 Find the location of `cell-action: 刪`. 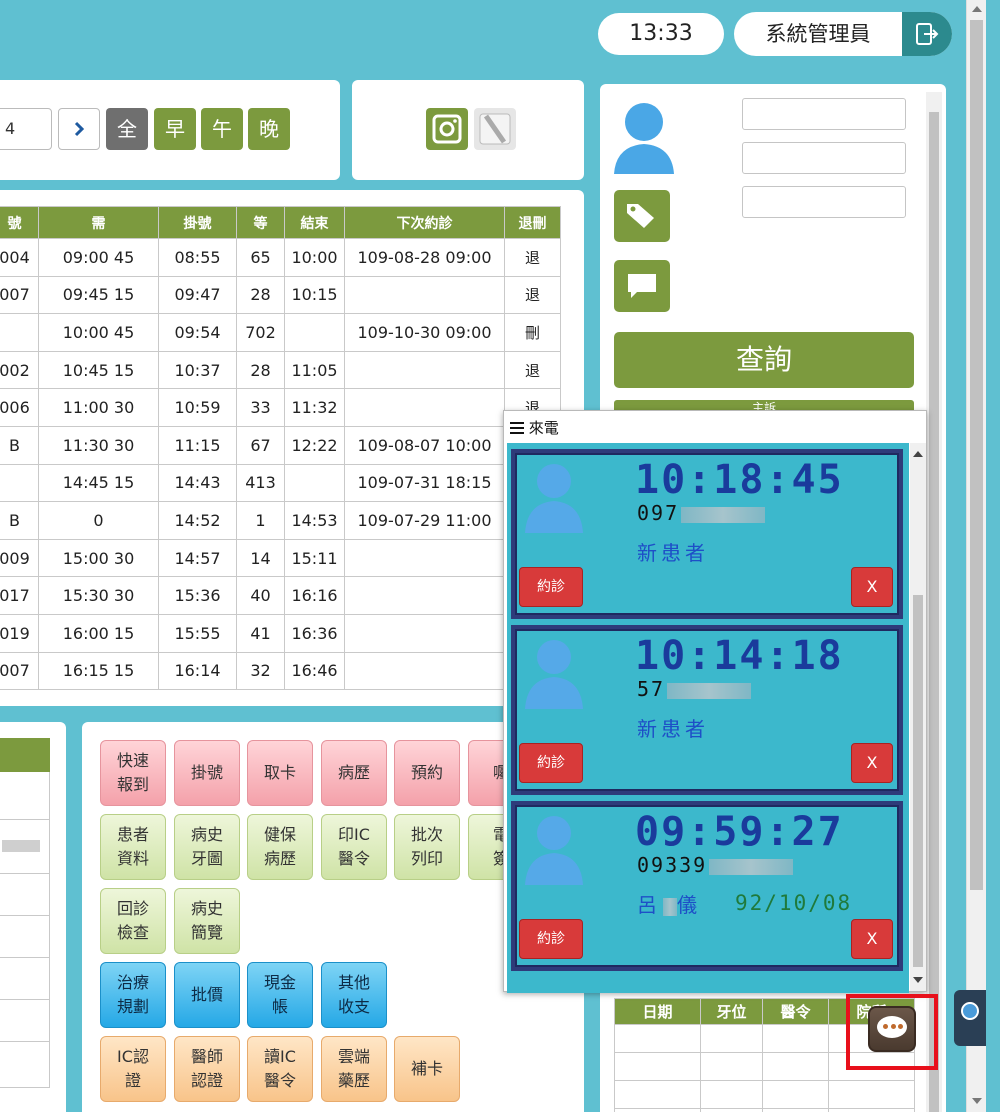

cell-action: 刪 is located at coordinates (532, 332).